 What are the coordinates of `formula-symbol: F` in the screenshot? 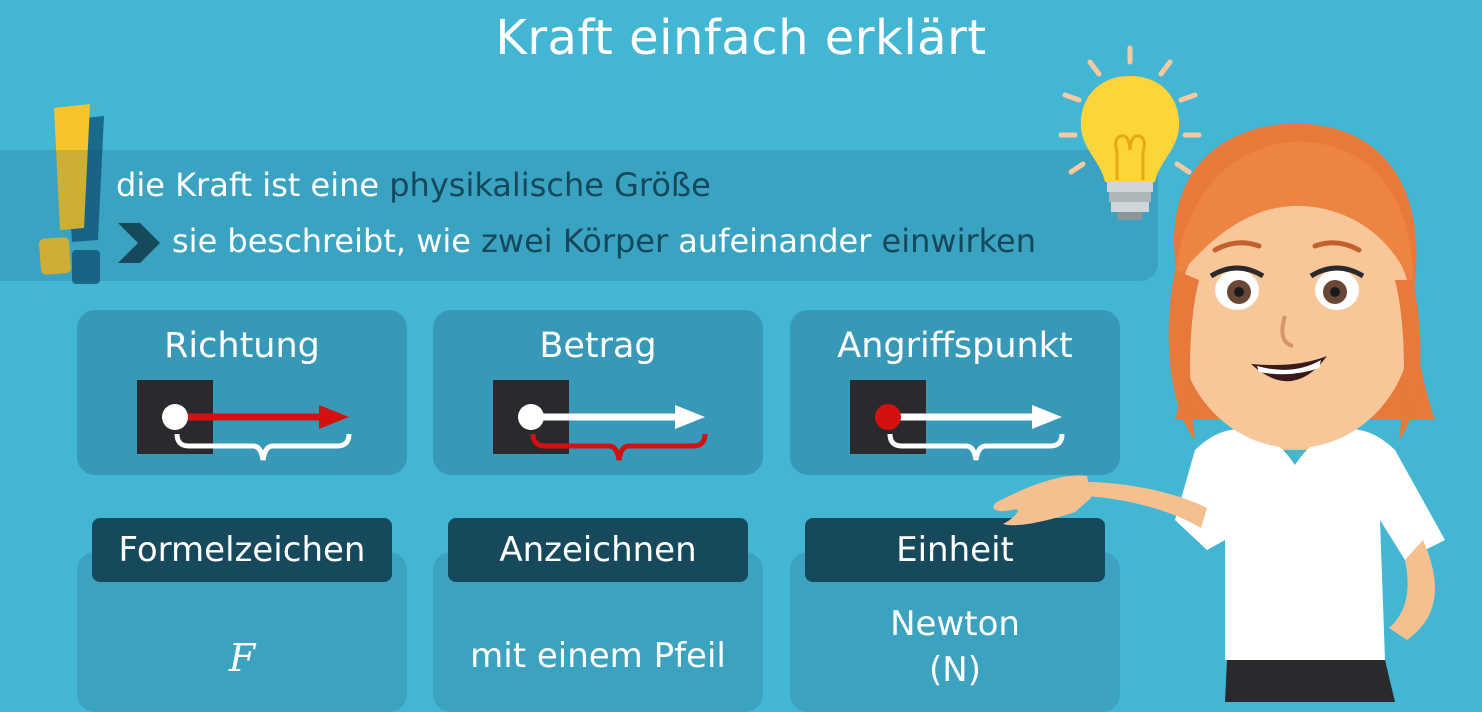 It's located at (242, 658).